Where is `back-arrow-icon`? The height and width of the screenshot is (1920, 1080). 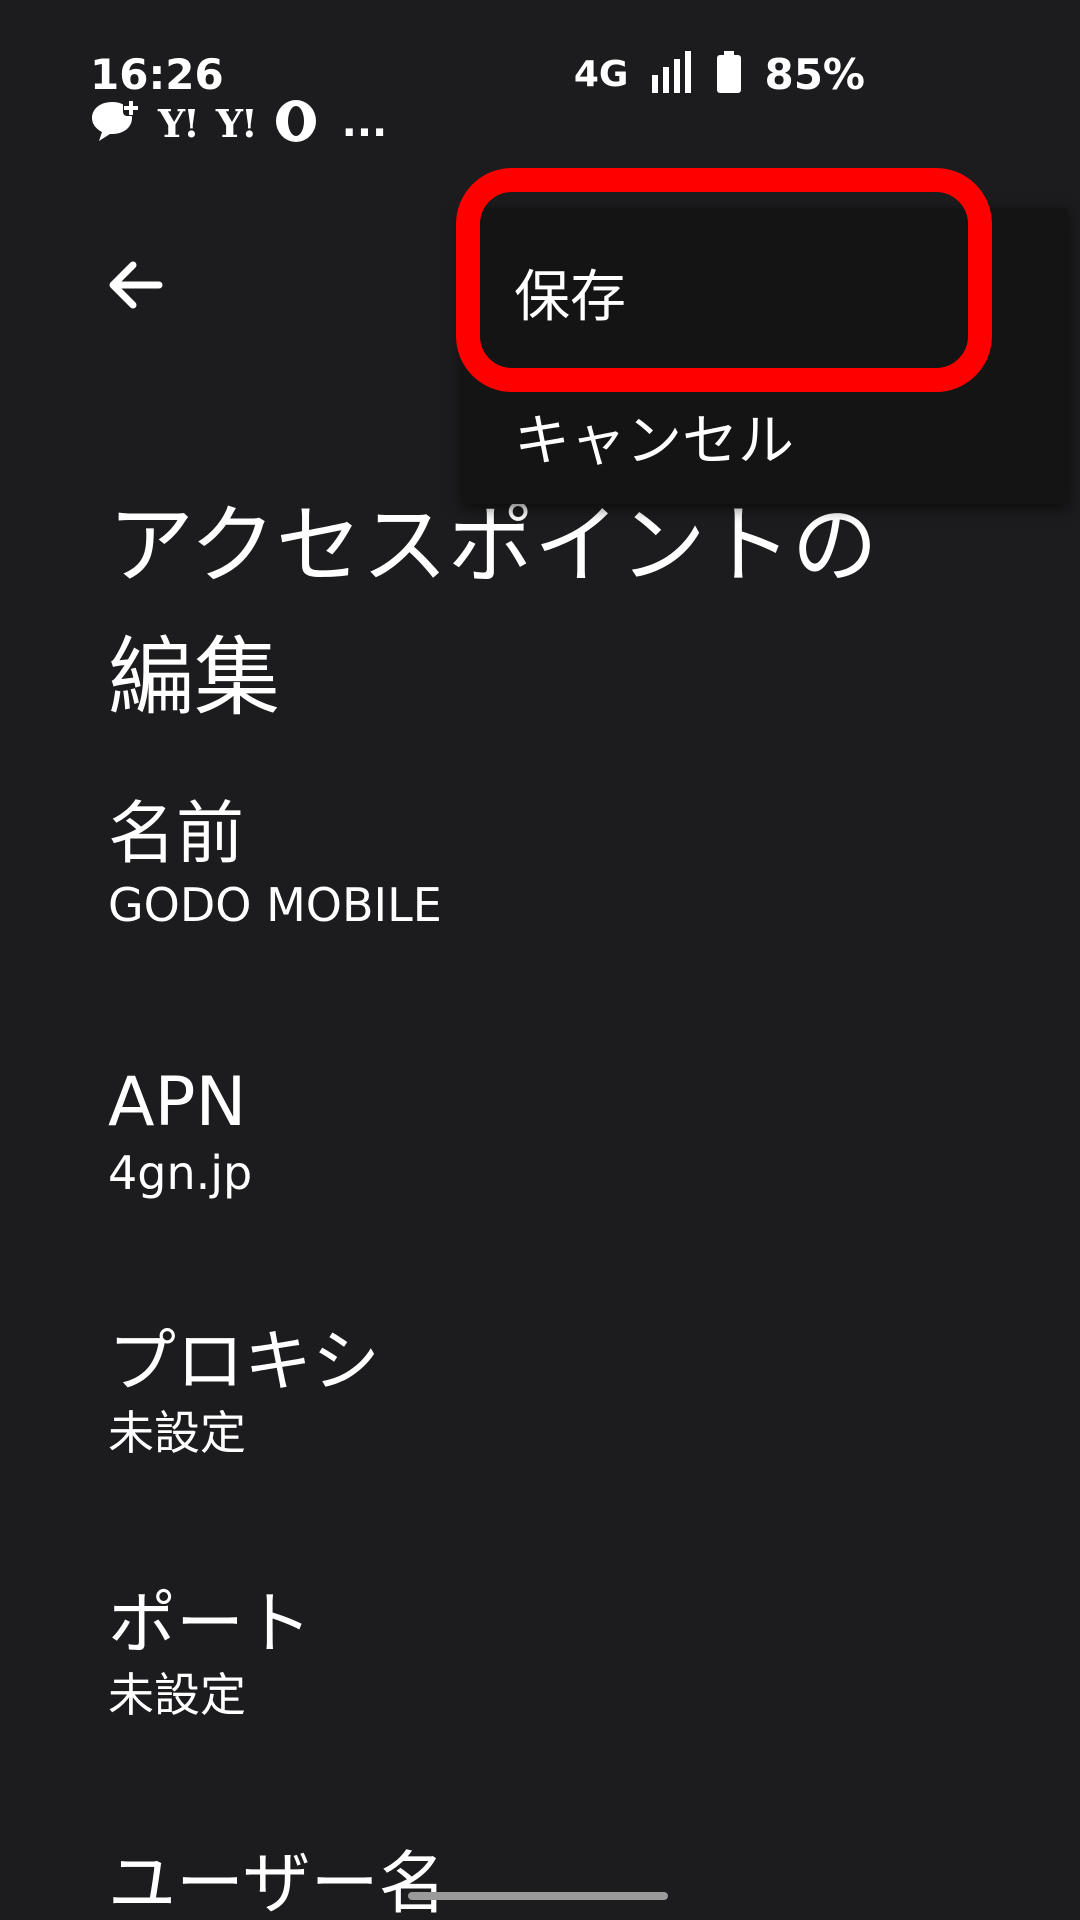
back-arrow-icon is located at coordinates (136, 285).